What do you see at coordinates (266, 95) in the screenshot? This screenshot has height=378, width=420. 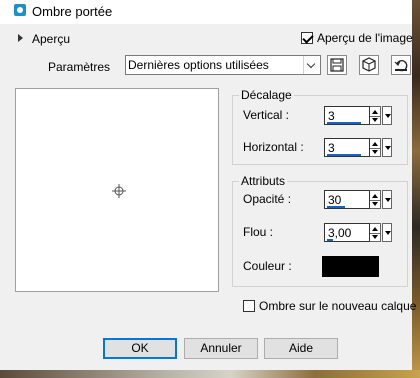 I see `offset-group-title: Décalage` at bounding box center [266, 95].